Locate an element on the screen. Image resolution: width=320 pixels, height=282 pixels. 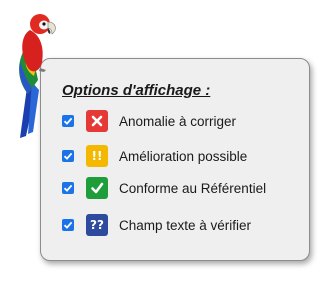
checkbox-champ-texte is located at coordinates (68, 225).